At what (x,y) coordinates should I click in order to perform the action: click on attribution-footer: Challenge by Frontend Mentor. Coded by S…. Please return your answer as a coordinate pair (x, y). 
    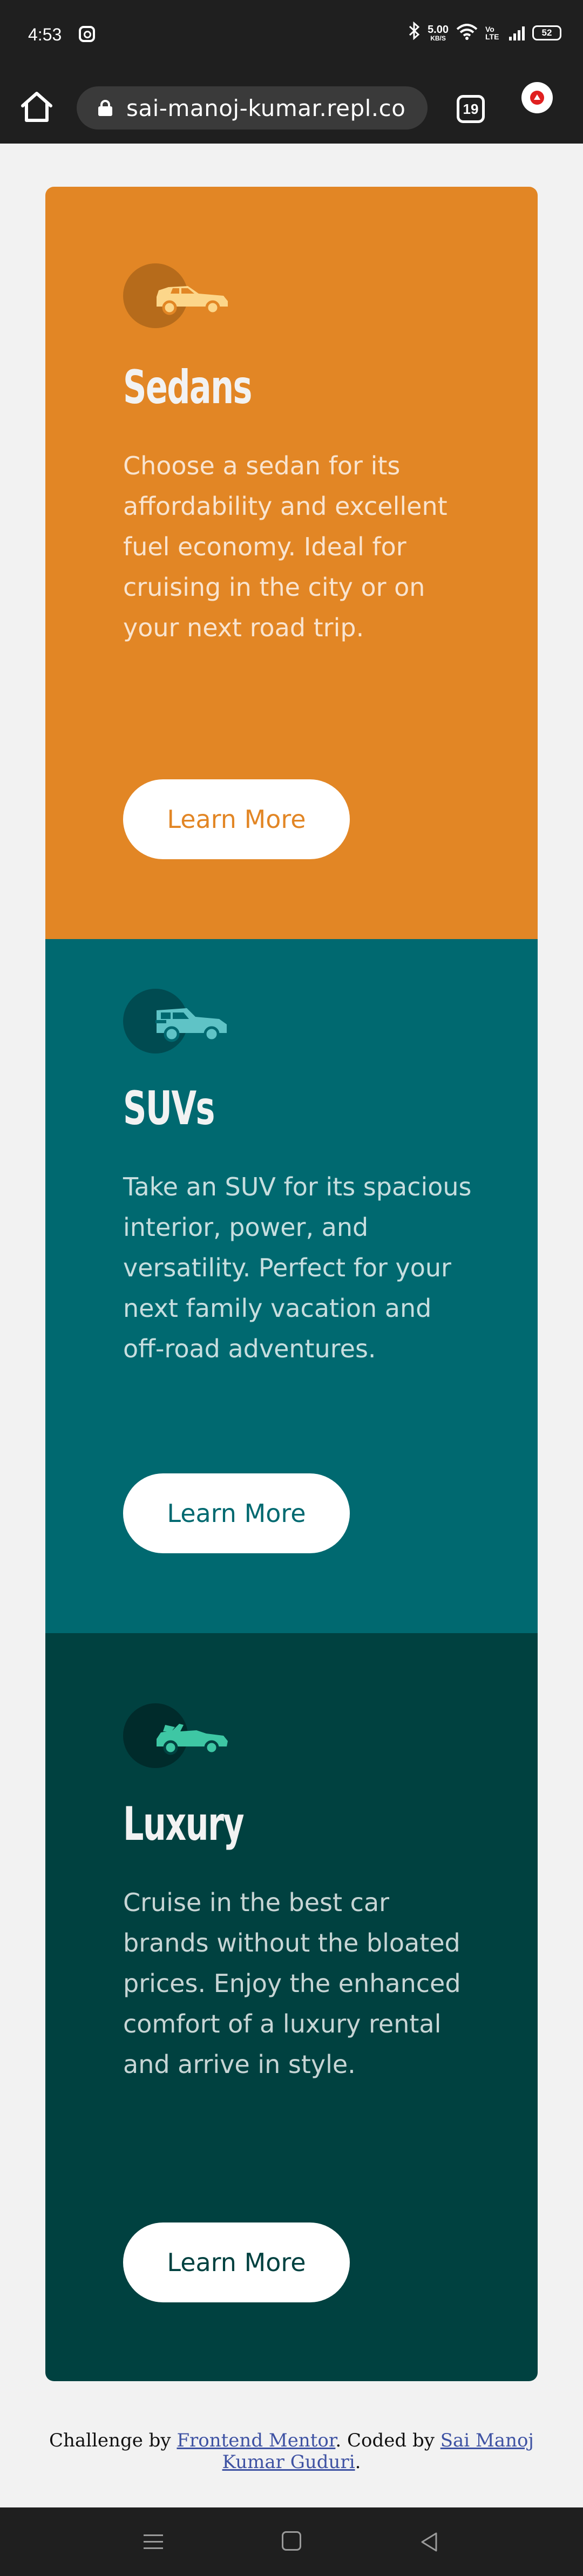
    Looking at the image, I should click on (291, 2451).